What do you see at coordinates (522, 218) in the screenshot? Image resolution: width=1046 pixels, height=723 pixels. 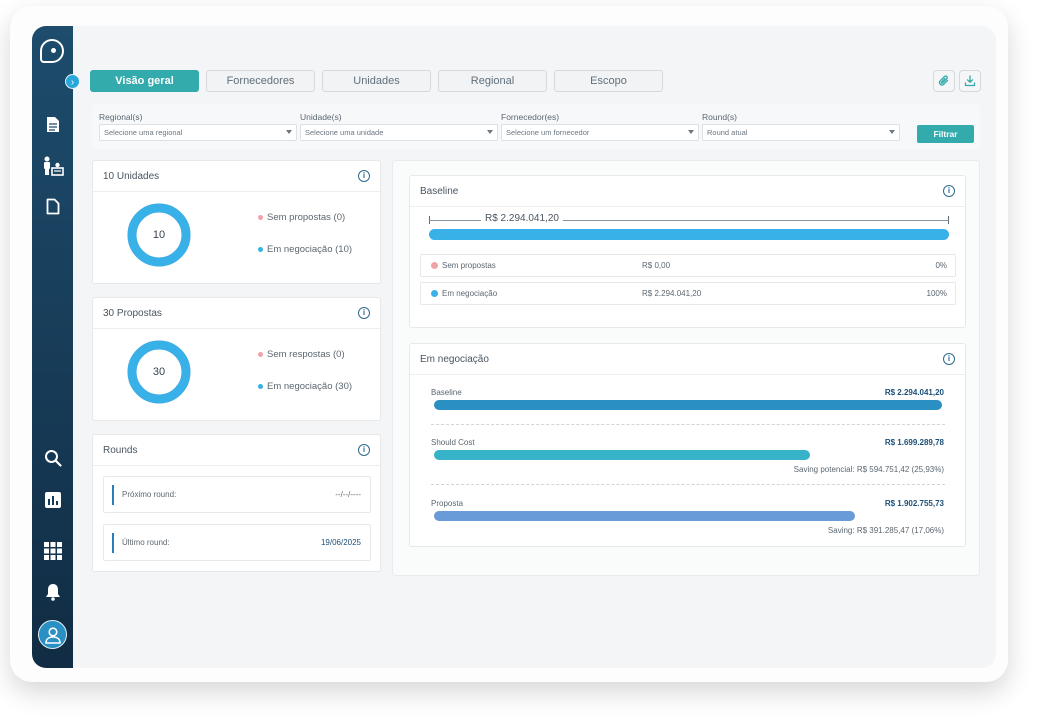 I see `baseline-total-value: R$ 2.294.041,20` at bounding box center [522, 218].